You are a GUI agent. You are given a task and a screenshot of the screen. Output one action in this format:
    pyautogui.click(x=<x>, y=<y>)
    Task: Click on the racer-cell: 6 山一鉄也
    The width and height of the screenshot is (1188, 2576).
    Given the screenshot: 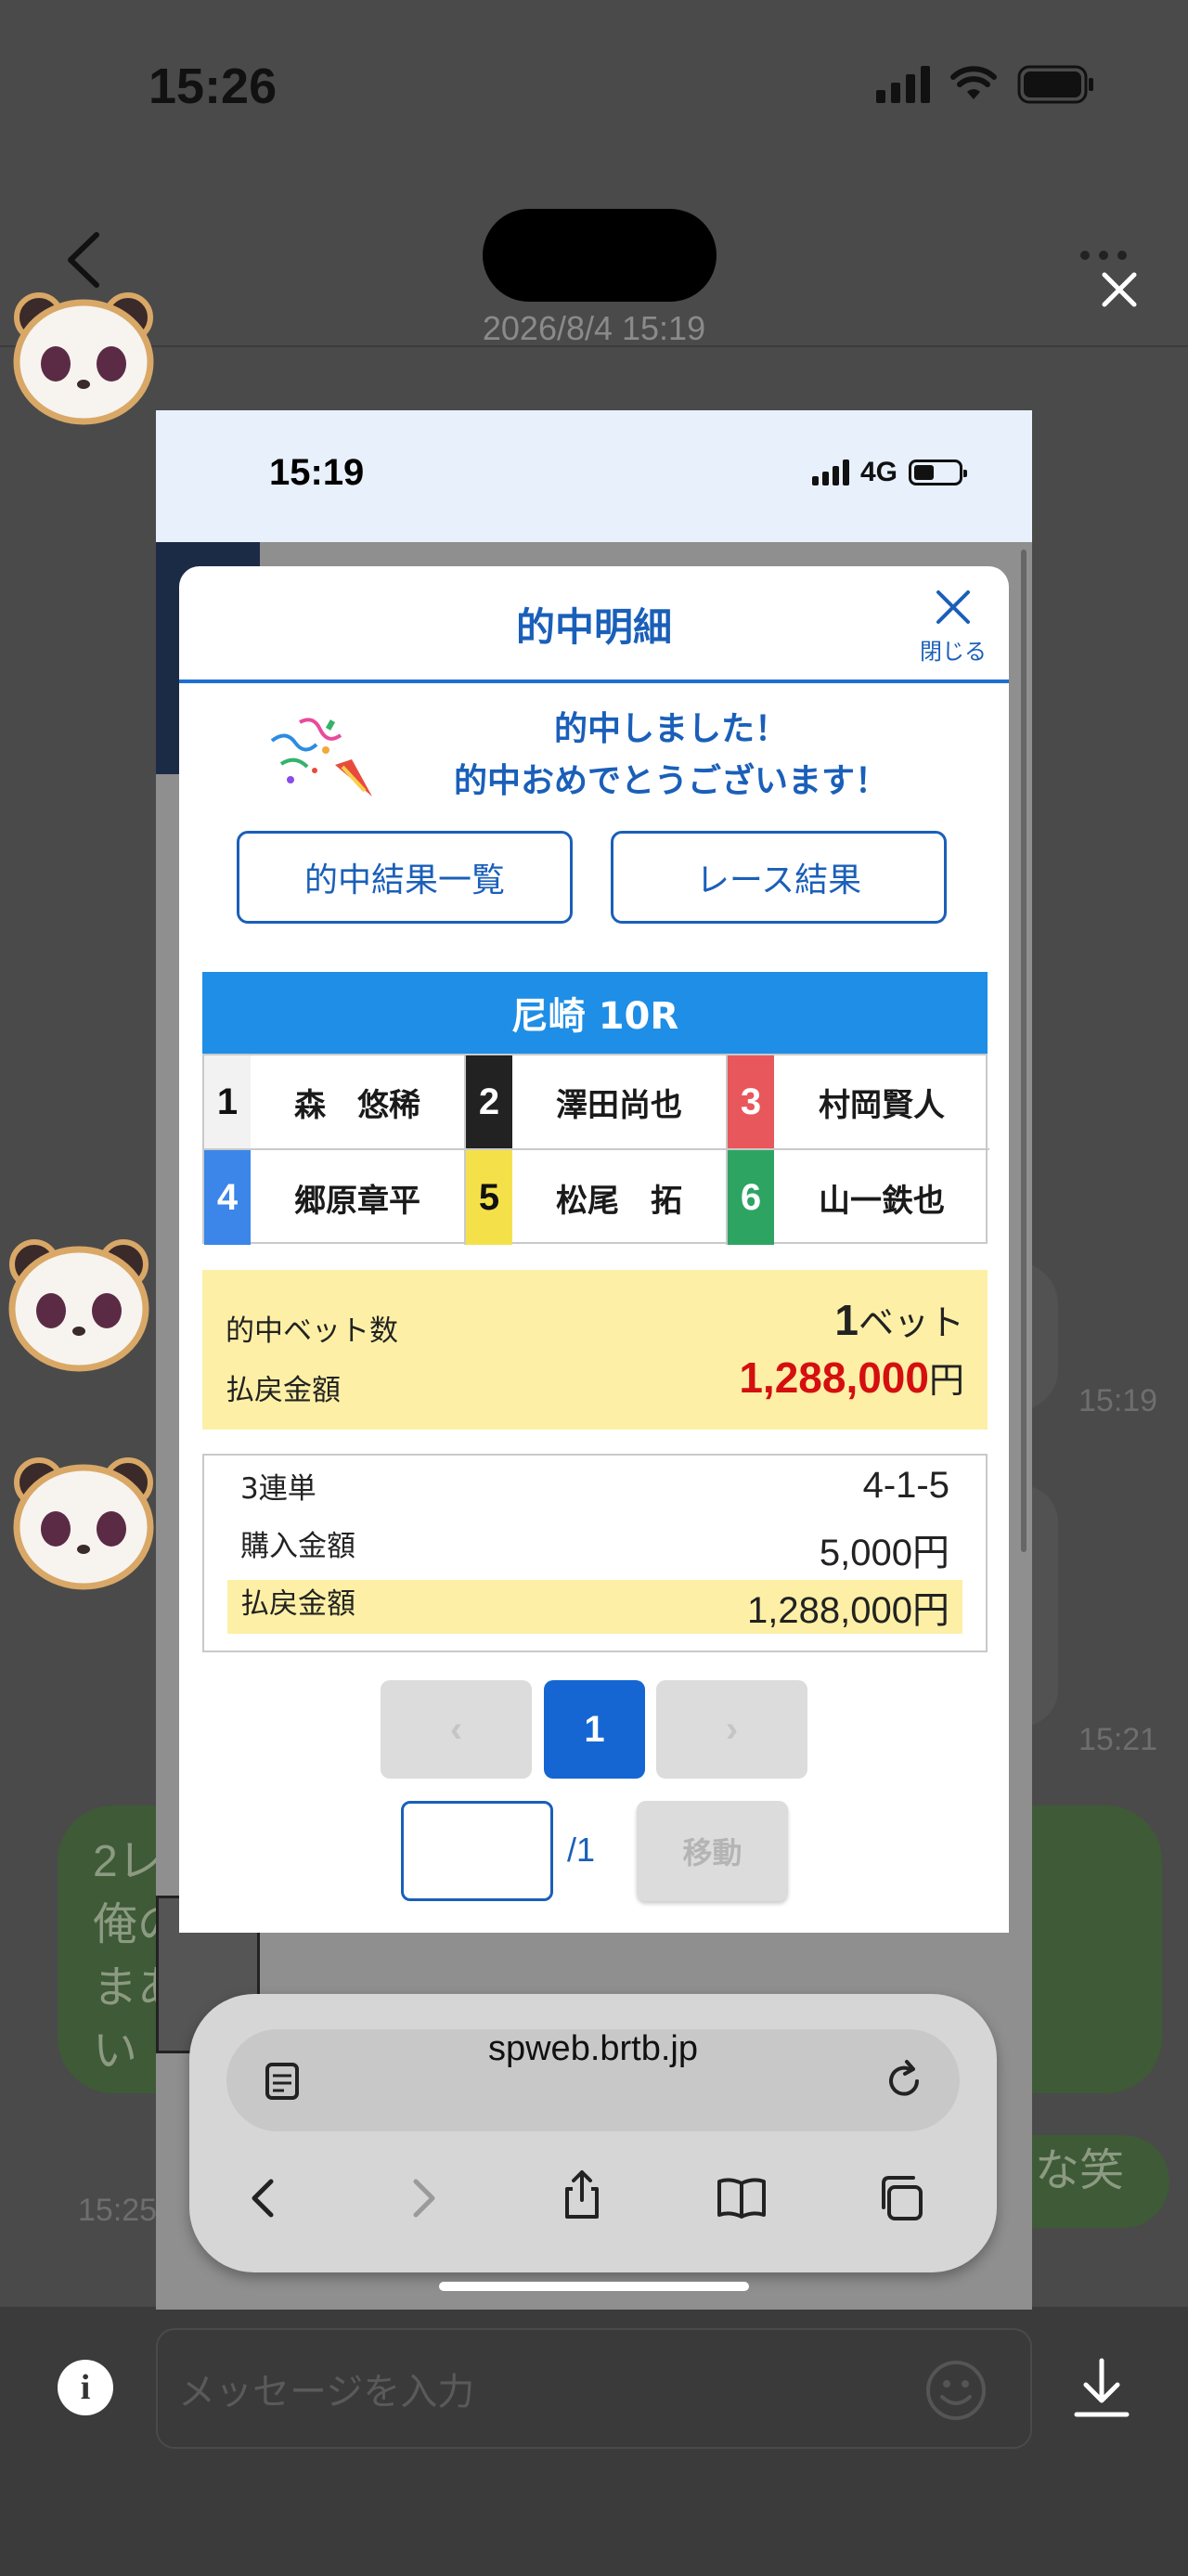 What is the action you would take?
    pyautogui.click(x=858, y=1197)
    